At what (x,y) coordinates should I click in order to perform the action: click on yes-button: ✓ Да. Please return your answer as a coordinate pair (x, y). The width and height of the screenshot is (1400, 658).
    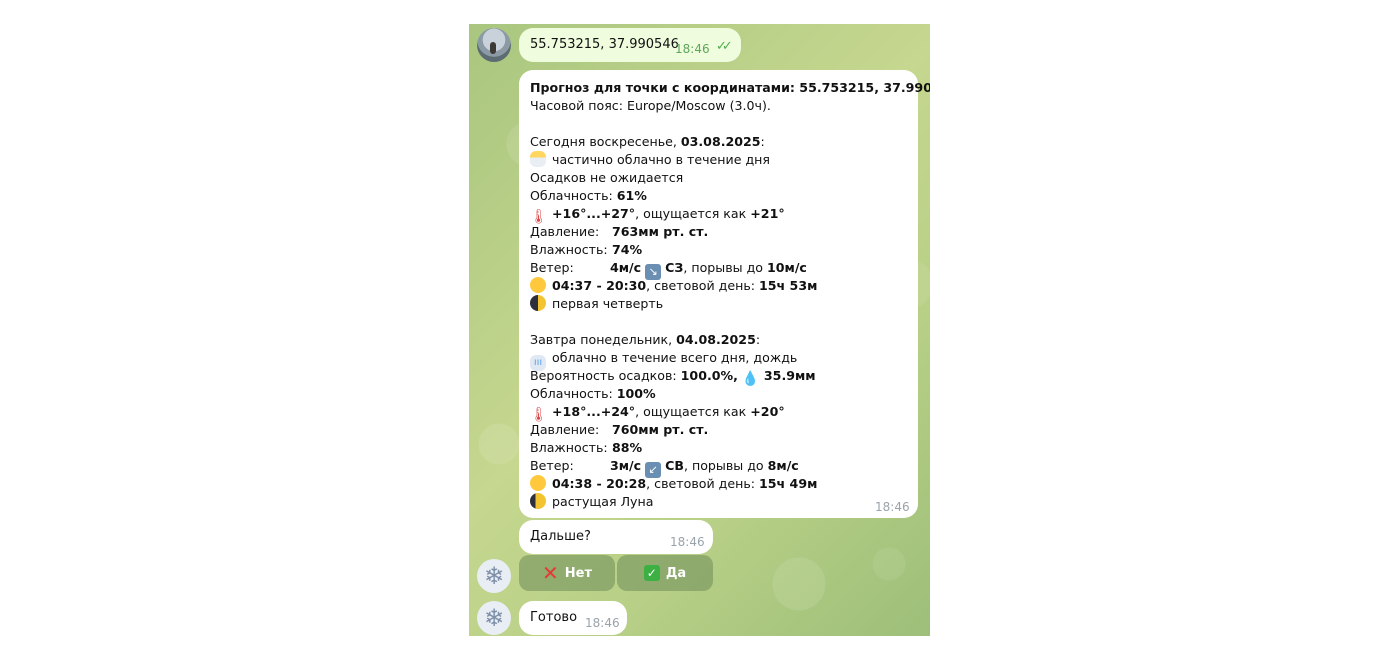
    Looking at the image, I should click on (665, 573).